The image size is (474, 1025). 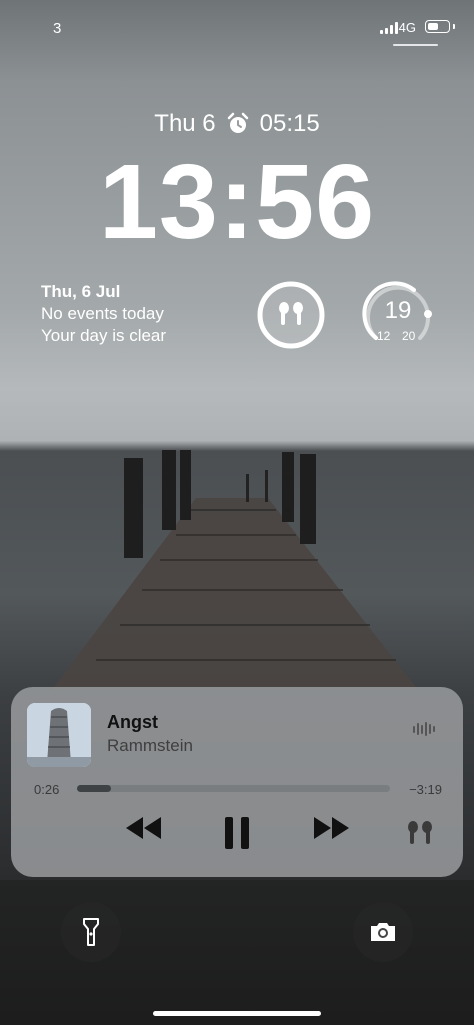 I want to click on weather-widget: 19 12 20, so click(x=398, y=316).